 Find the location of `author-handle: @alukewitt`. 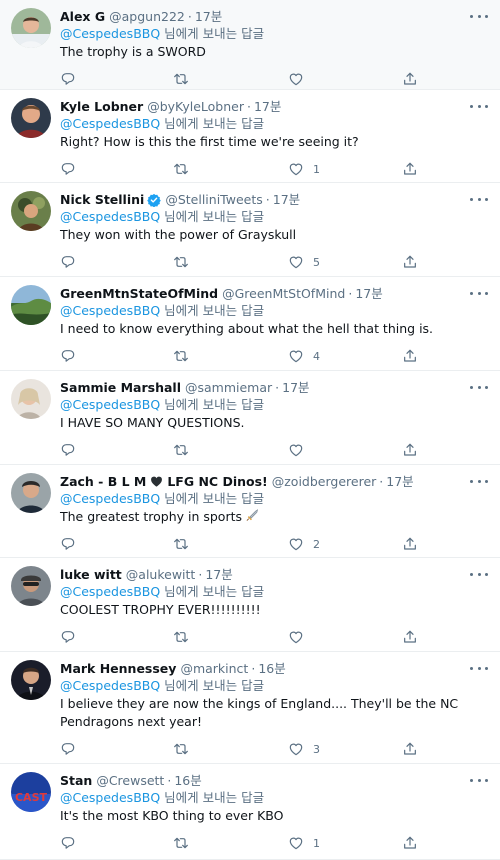

author-handle: @alukewitt is located at coordinates (161, 574).